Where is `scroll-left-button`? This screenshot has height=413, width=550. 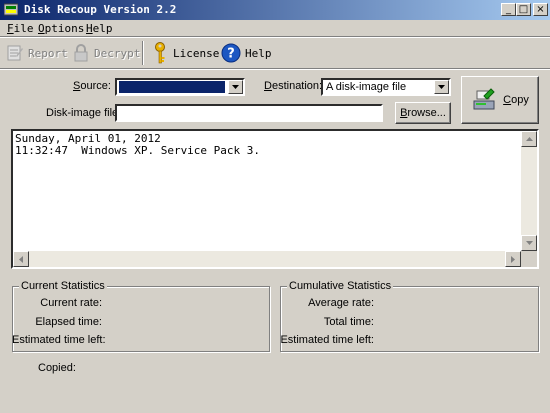 scroll-left-button is located at coordinates (21, 259).